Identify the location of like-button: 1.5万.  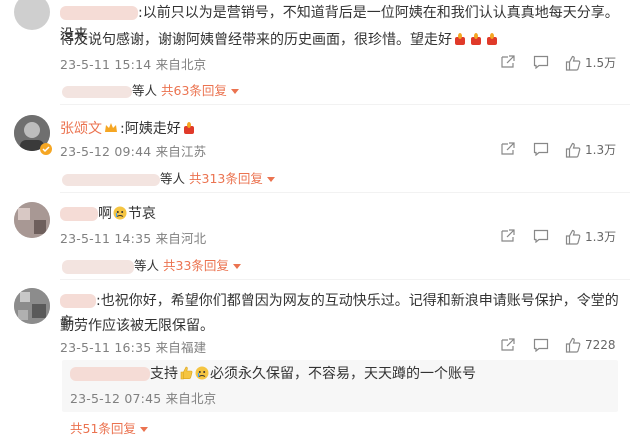
(590, 62).